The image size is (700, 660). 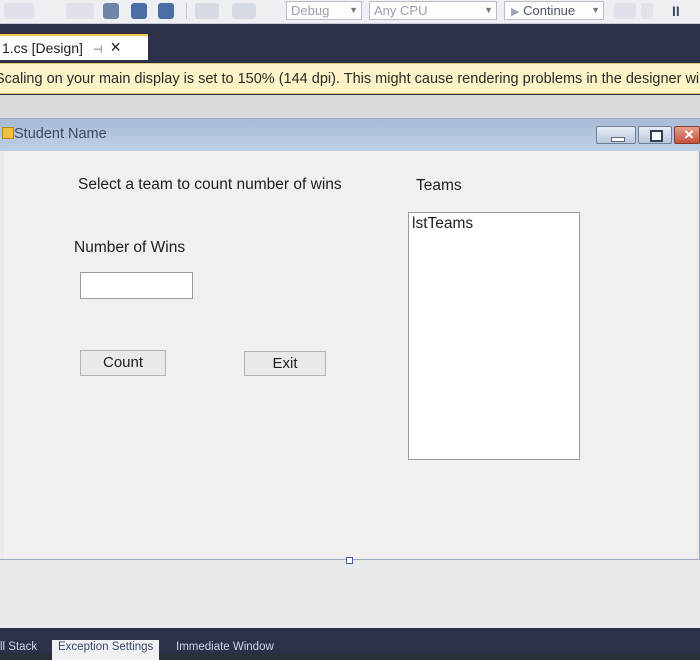 I want to click on solution-platform-combo: Any CPU ▼, so click(x=433, y=10).